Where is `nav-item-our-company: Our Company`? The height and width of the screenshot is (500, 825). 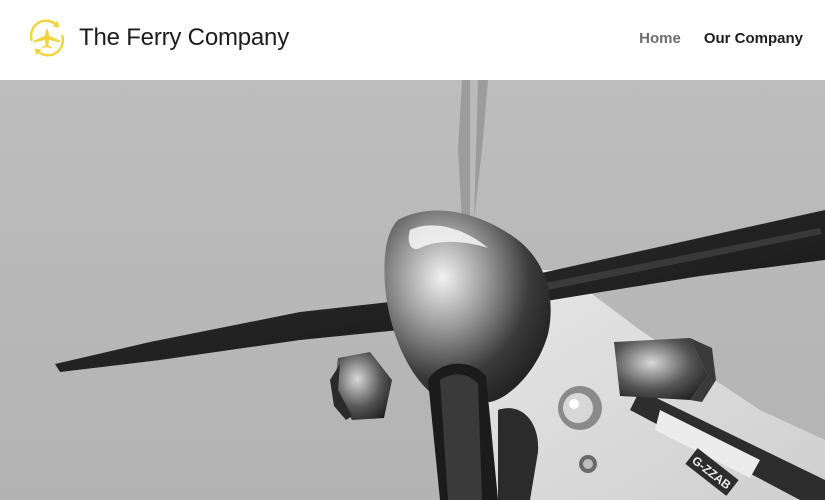 nav-item-our-company: Our Company is located at coordinates (753, 38).